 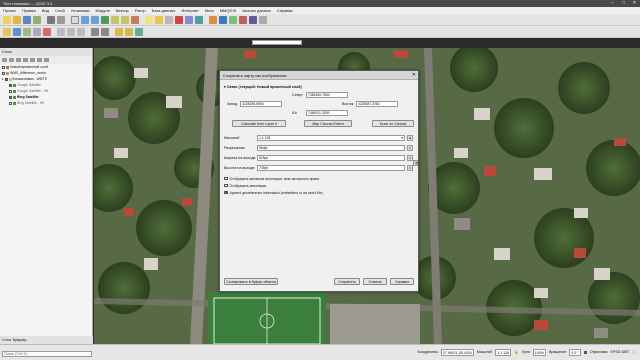 I want to click on attribute-table-icon, so click(x=169, y=20).